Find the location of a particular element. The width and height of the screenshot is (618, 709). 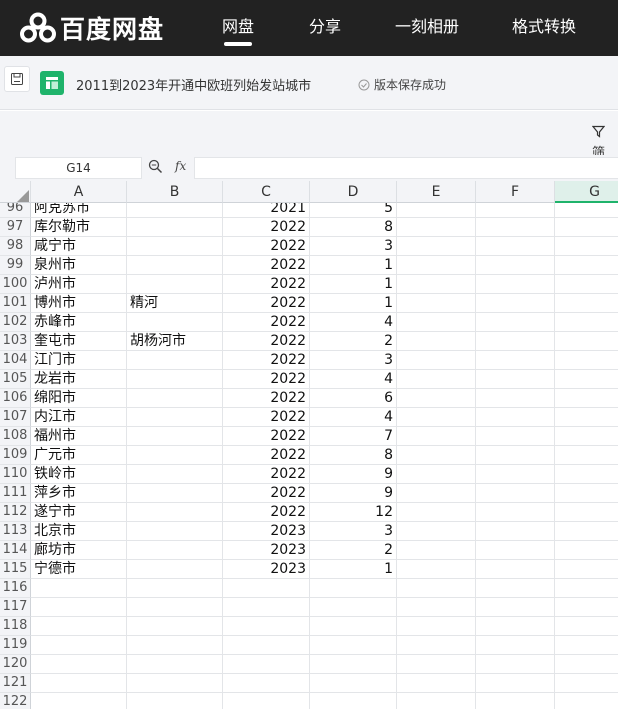

row-header: 105 is located at coordinates (15, 379).